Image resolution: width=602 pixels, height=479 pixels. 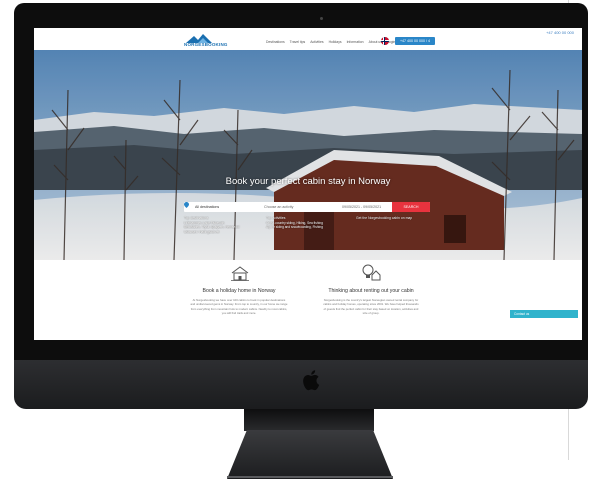 I want to click on destination-select: All destinations, so click(x=207, y=207).